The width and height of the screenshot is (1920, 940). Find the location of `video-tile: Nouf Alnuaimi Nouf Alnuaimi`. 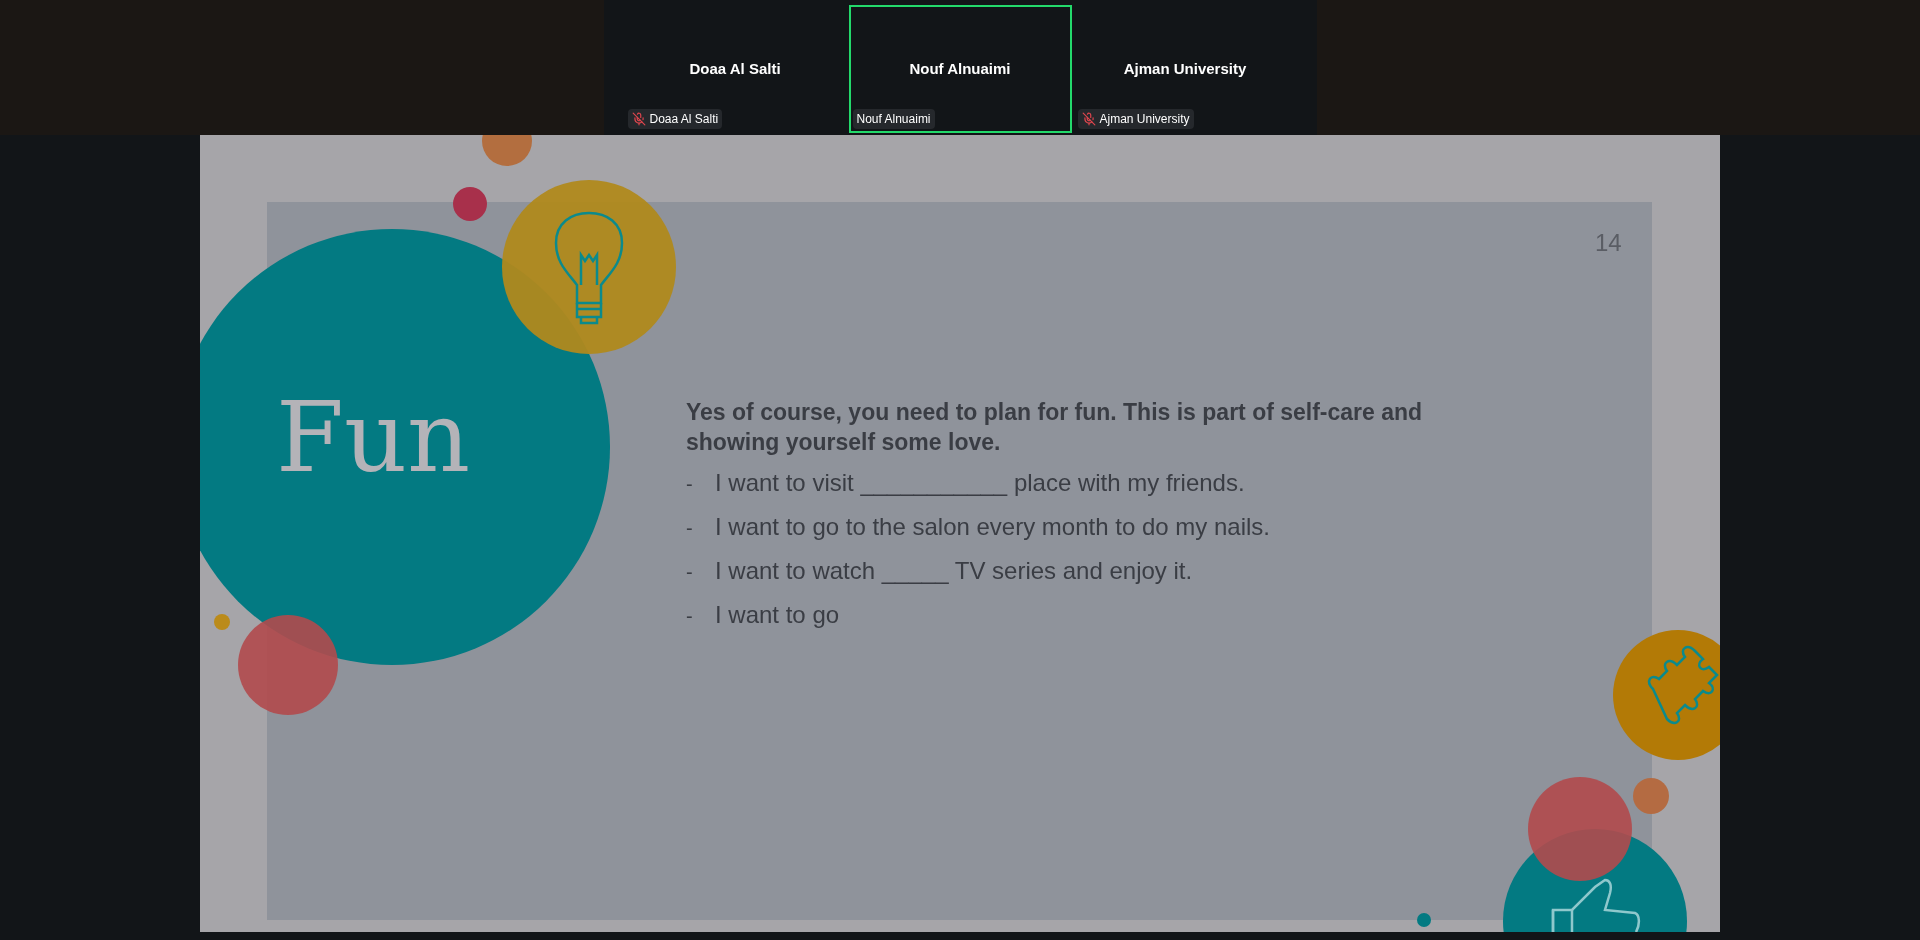

video-tile: Nouf Alnuaimi Nouf Alnuaimi is located at coordinates (960, 69).